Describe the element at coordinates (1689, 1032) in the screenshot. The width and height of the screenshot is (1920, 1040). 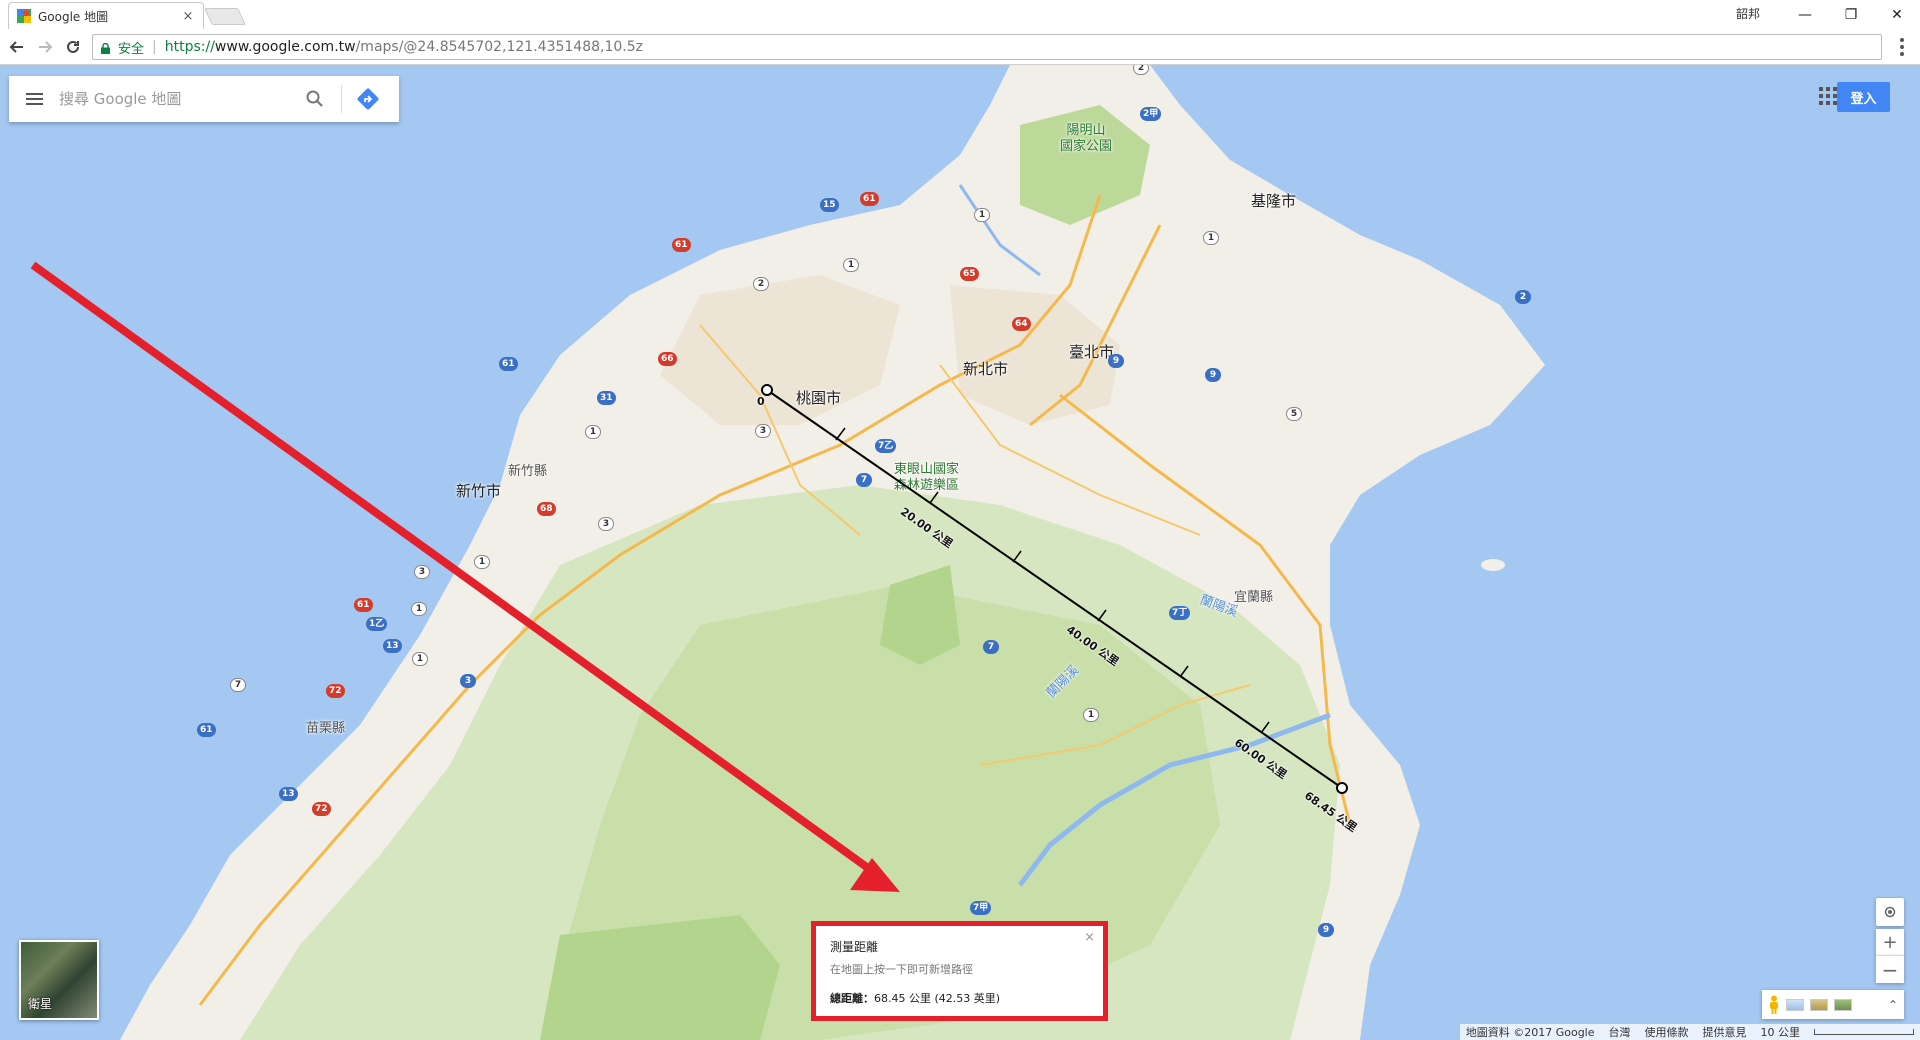
I see `map-footer: 地圖資料 ©2017 Google 台灣 使用條款 提供意見 10 公里` at that location.